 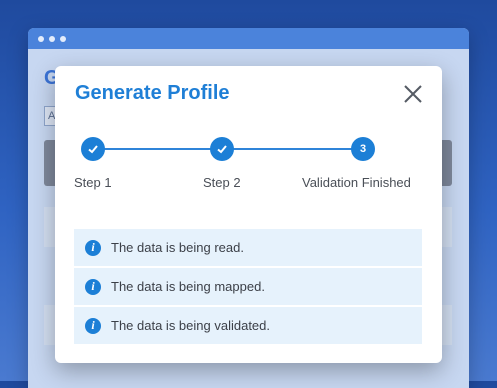 I want to click on status-message: i The data is being validated., so click(x=248, y=325).